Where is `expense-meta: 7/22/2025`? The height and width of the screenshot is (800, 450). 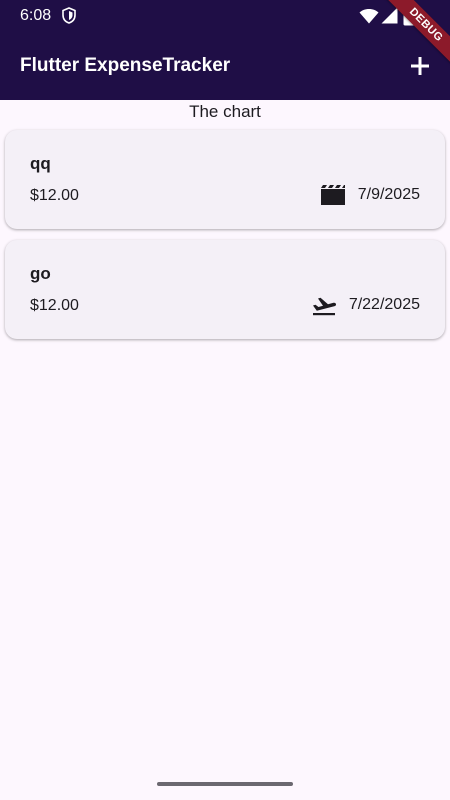 expense-meta: 7/22/2025 is located at coordinates (365, 305).